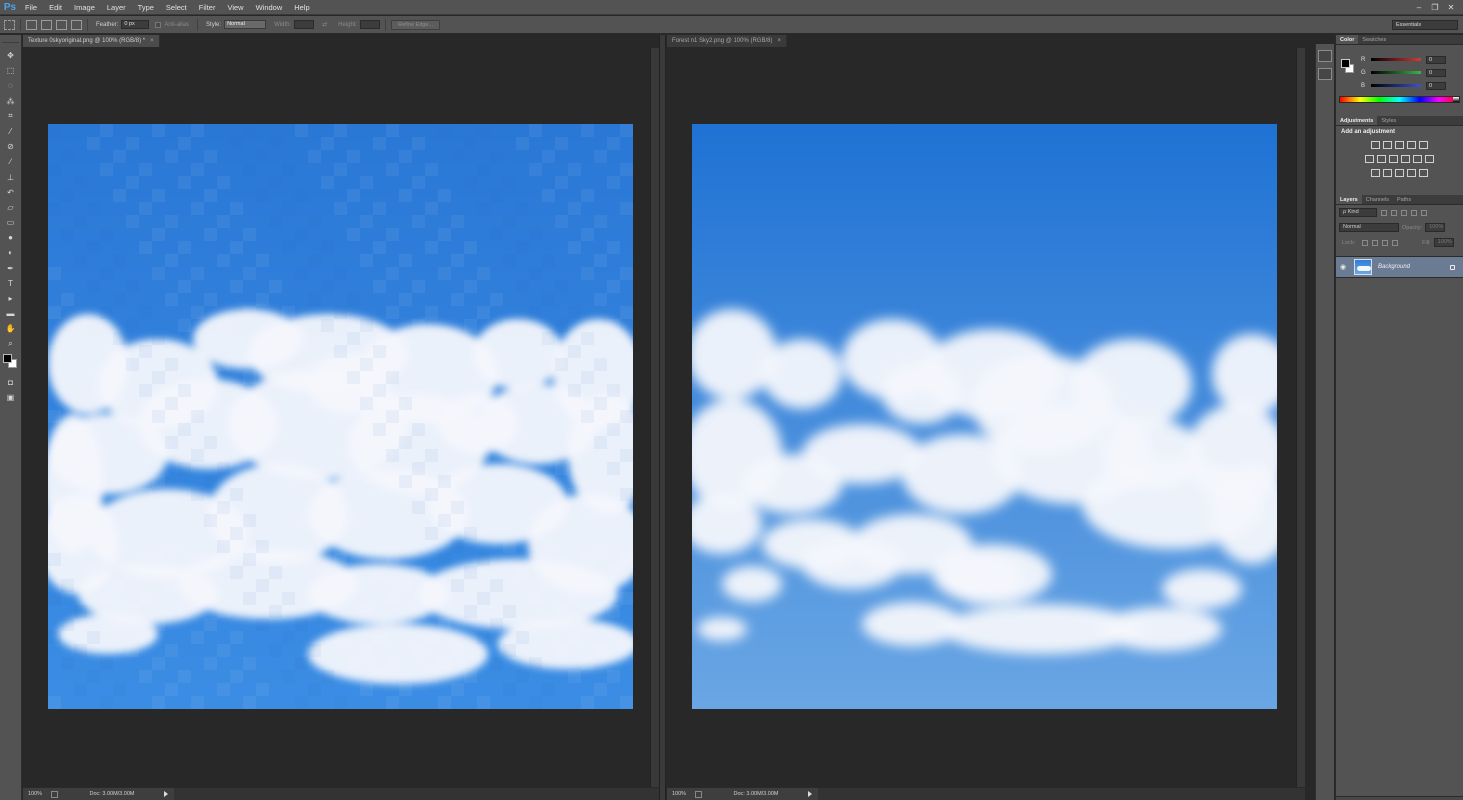 The height and width of the screenshot is (800, 1463). What do you see at coordinates (1435, 7) in the screenshot?
I see `restore-button: ❐` at bounding box center [1435, 7].